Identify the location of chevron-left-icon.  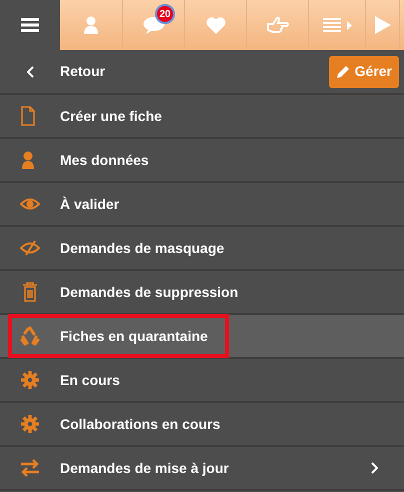
(30, 72).